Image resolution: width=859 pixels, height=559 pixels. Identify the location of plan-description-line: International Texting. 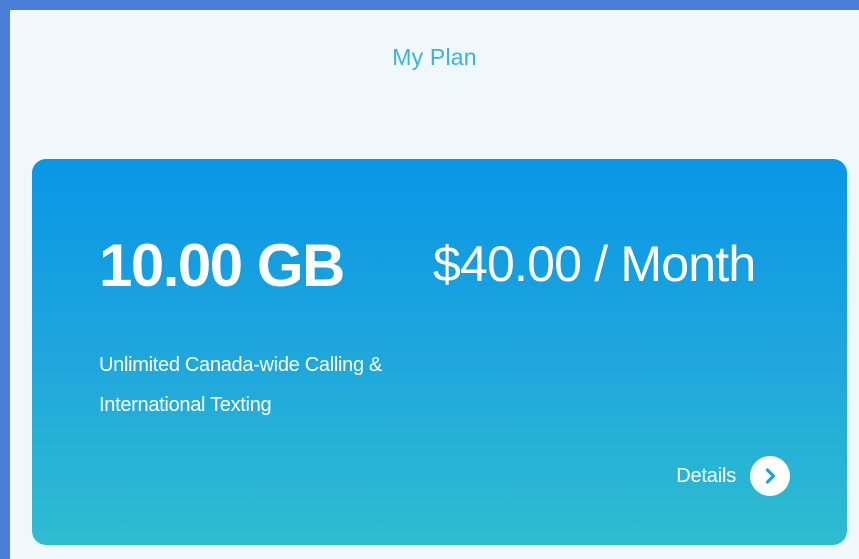
(185, 405).